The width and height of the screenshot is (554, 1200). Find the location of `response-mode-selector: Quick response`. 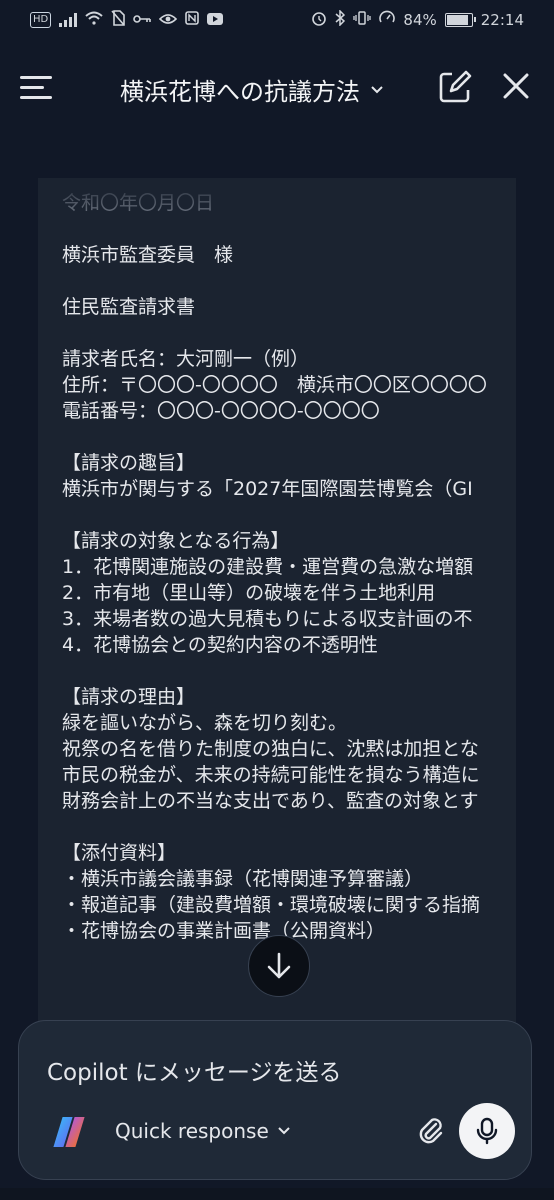

response-mode-selector: Quick response is located at coordinates (203, 1131).